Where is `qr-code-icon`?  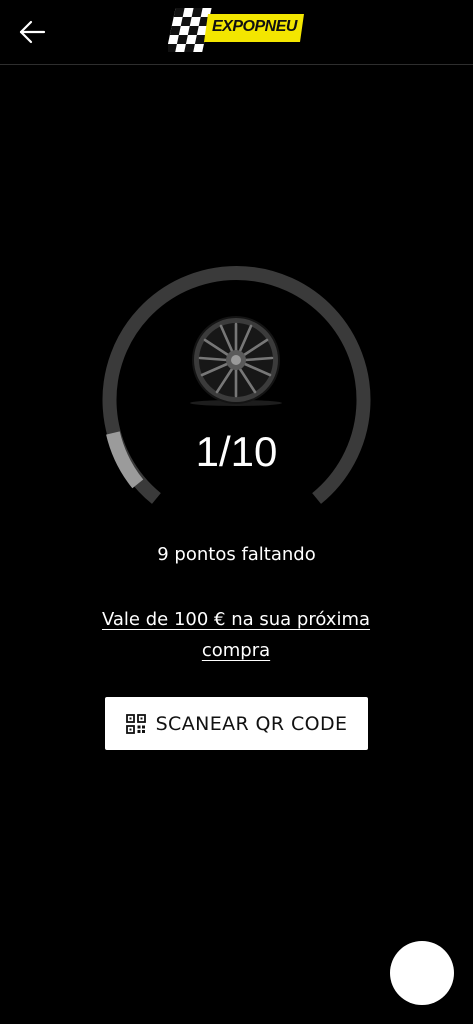 qr-code-icon is located at coordinates (135, 723).